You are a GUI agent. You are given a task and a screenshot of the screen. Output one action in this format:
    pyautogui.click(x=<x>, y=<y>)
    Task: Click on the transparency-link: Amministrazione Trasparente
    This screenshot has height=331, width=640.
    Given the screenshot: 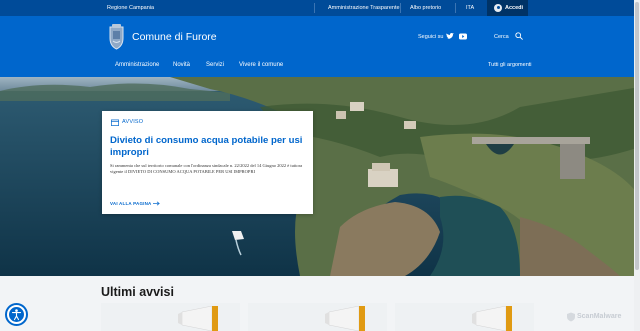 What is the action you would take?
    pyautogui.click(x=364, y=8)
    